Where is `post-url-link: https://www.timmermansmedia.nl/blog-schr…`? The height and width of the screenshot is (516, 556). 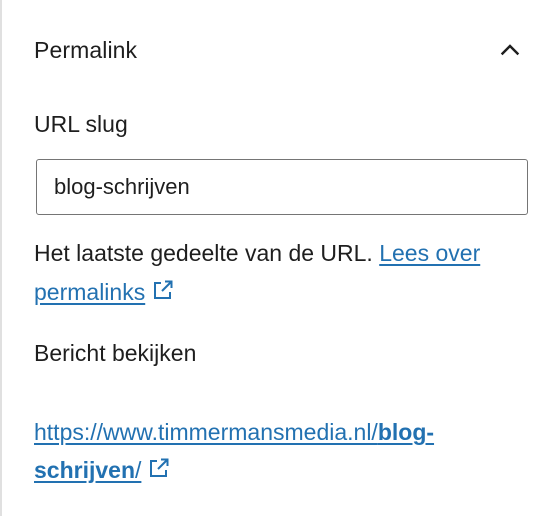
post-url-link: https://www.timmermansmedia.nl/blog-schr… is located at coordinates (234, 451).